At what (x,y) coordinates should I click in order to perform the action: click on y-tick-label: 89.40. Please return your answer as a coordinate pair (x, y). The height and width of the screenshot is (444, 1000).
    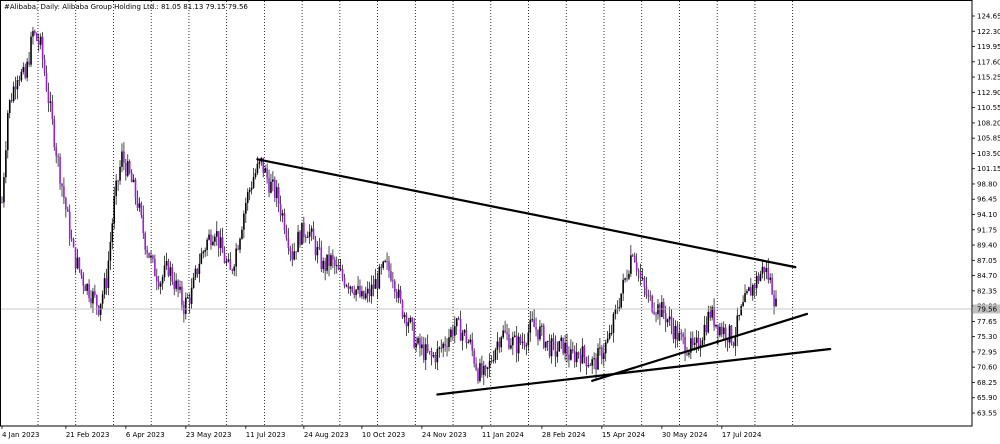
    Looking at the image, I should click on (987, 246).